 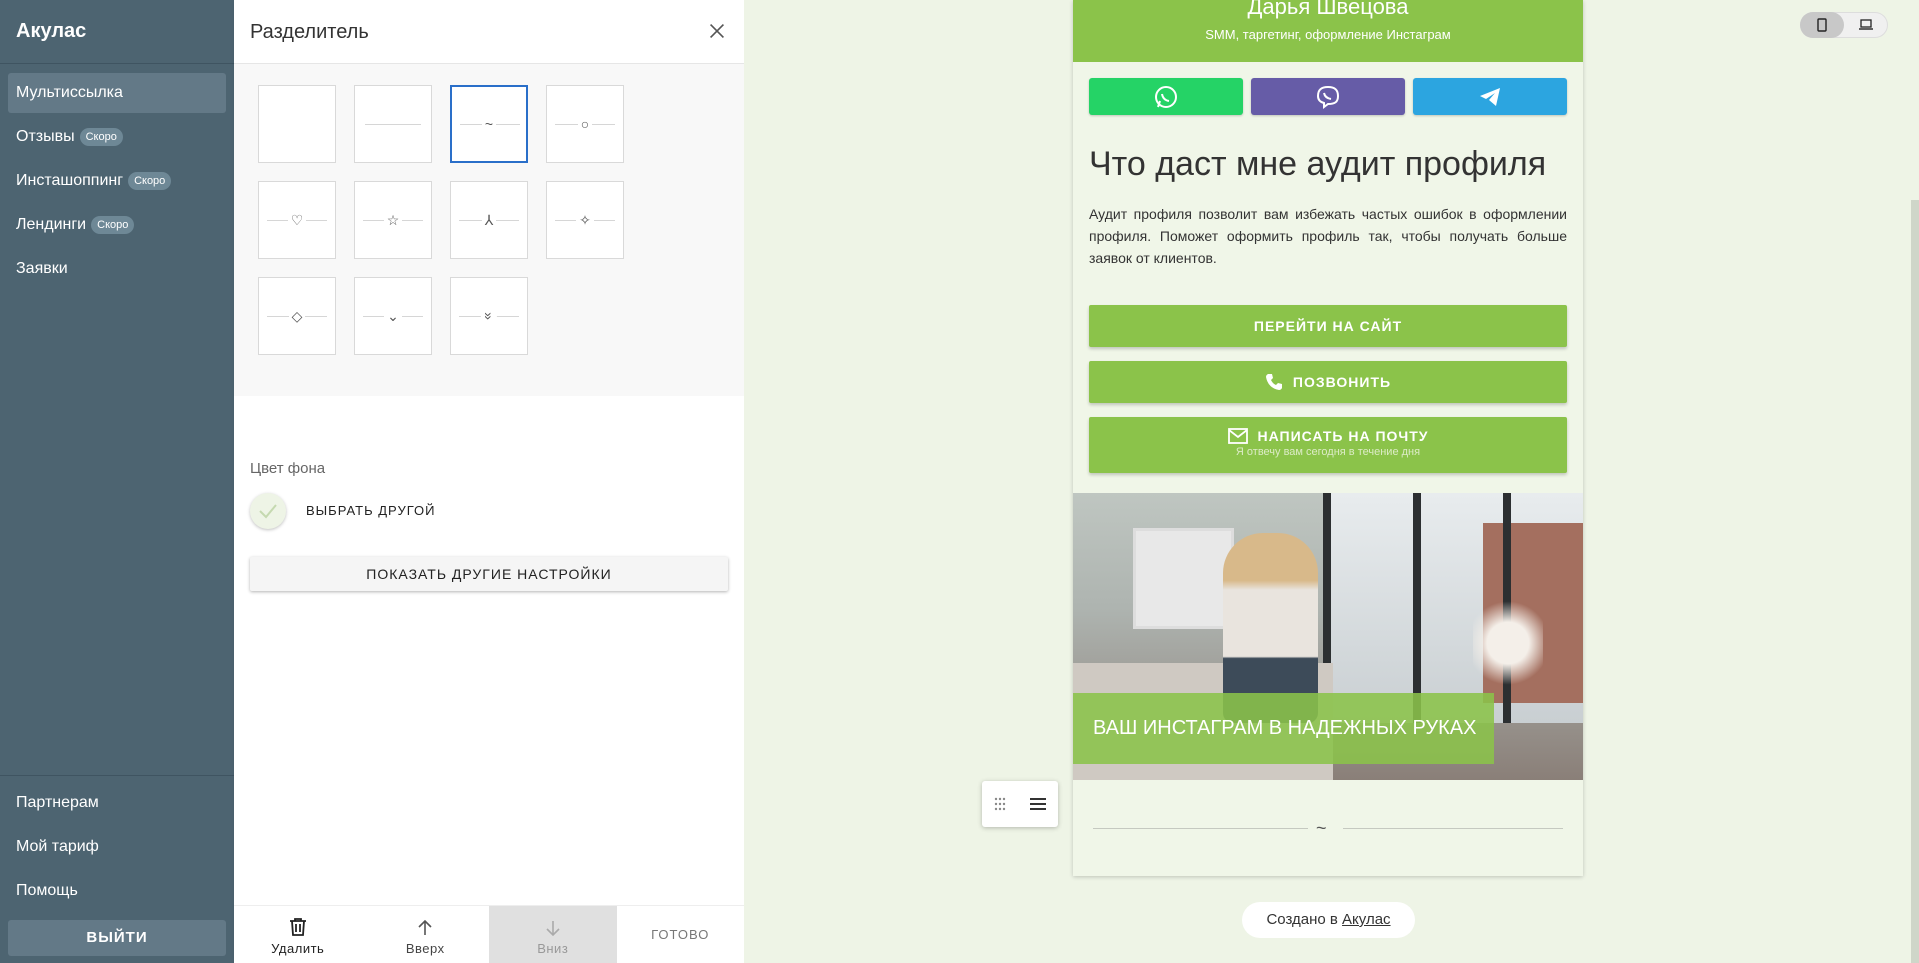 I want to click on sidebar-item-help: Помощь, so click(x=117, y=891).